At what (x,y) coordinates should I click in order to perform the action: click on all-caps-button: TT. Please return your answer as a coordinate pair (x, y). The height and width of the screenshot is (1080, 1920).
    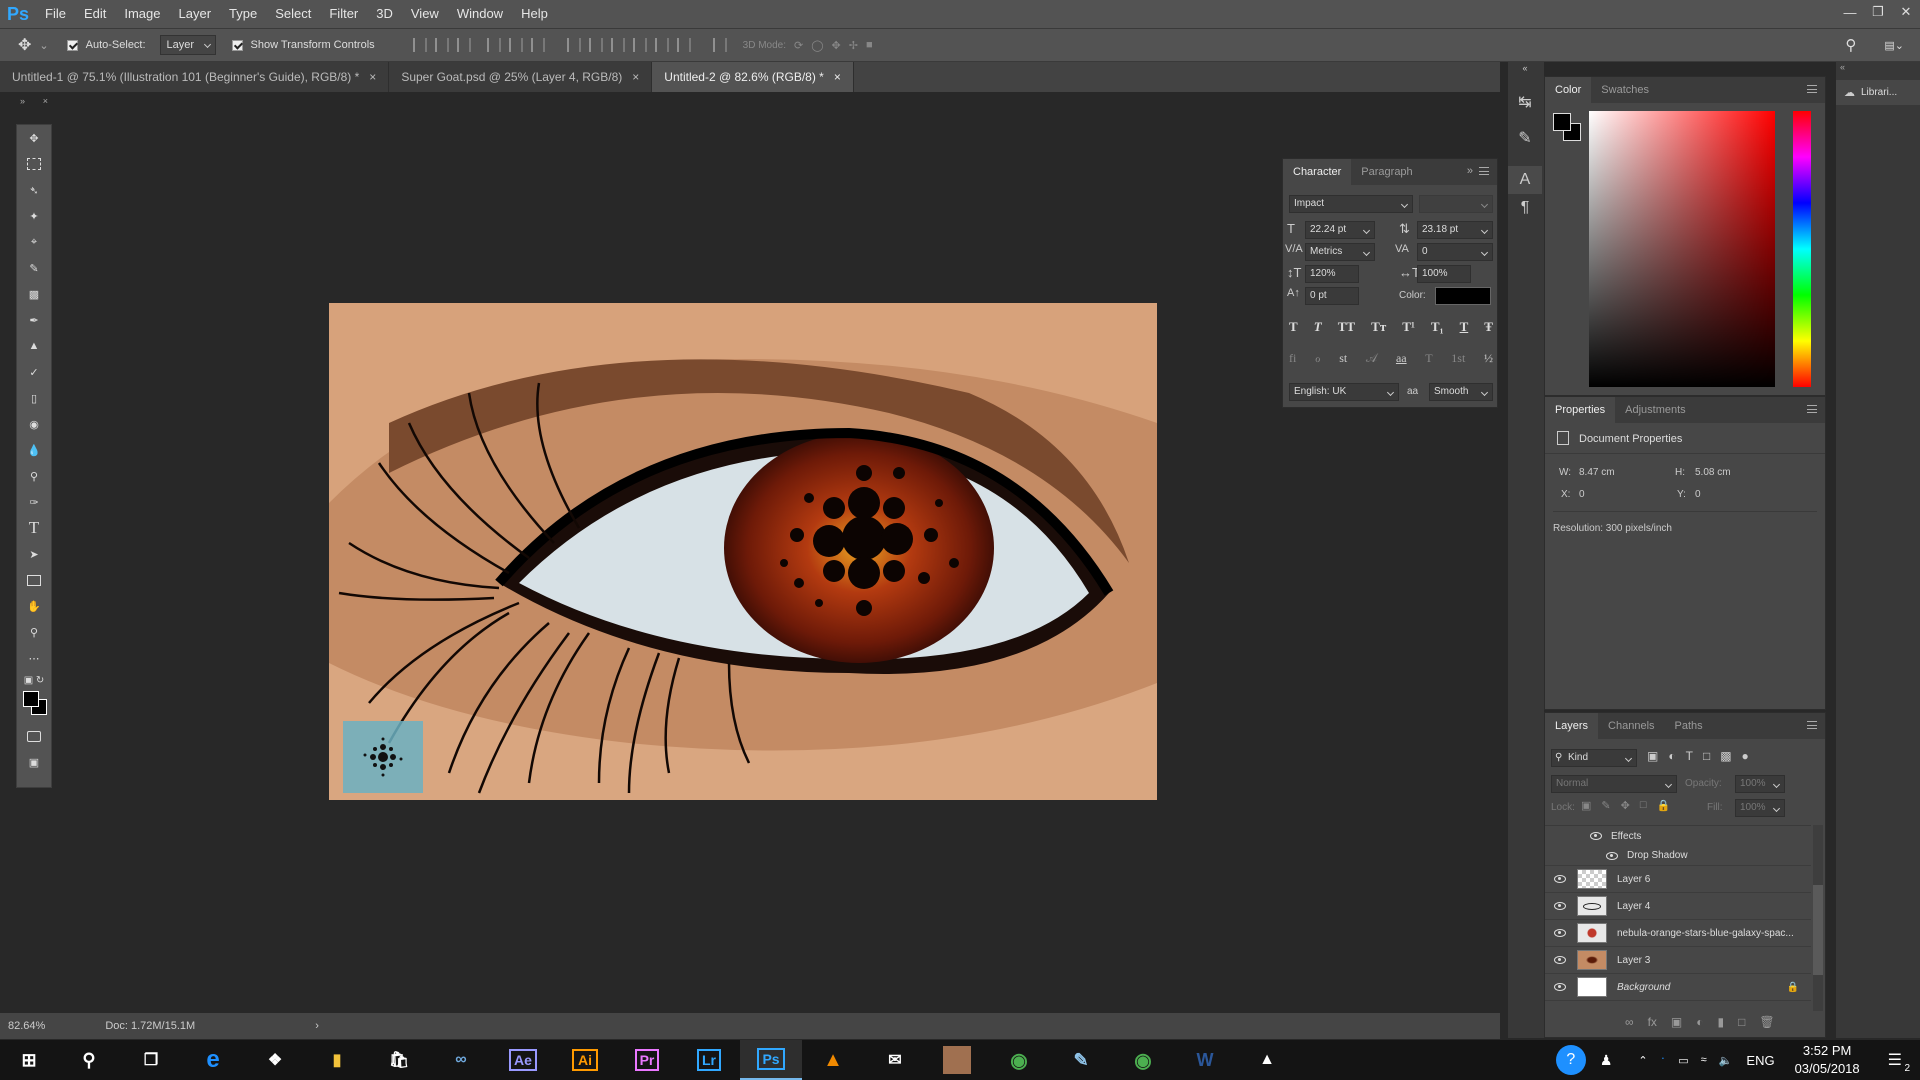
    Looking at the image, I should click on (1346, 327).